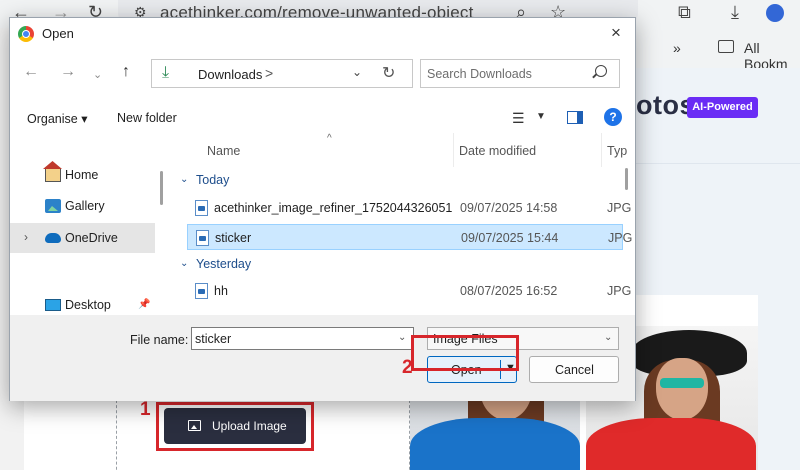 Image resolution: width=800 pixels, height=470 pixels. I want to click on navigation-bar: ← → ⌄ ↑ ⤓ Downloads > ⌄ ↻, so click(322, 74).